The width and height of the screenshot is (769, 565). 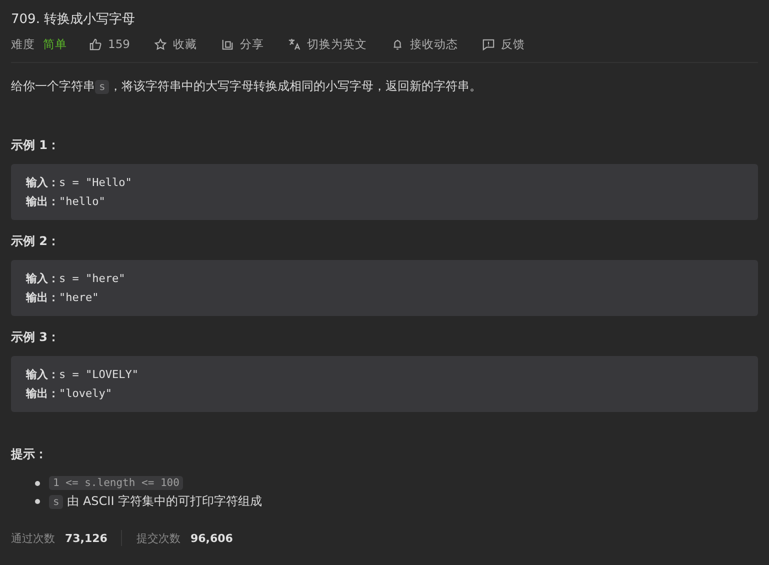 What do you see at coordinates (63, 298) in the screenshot?
I see `example-output-text: 输出："here"` at bounding box center [63, 298].